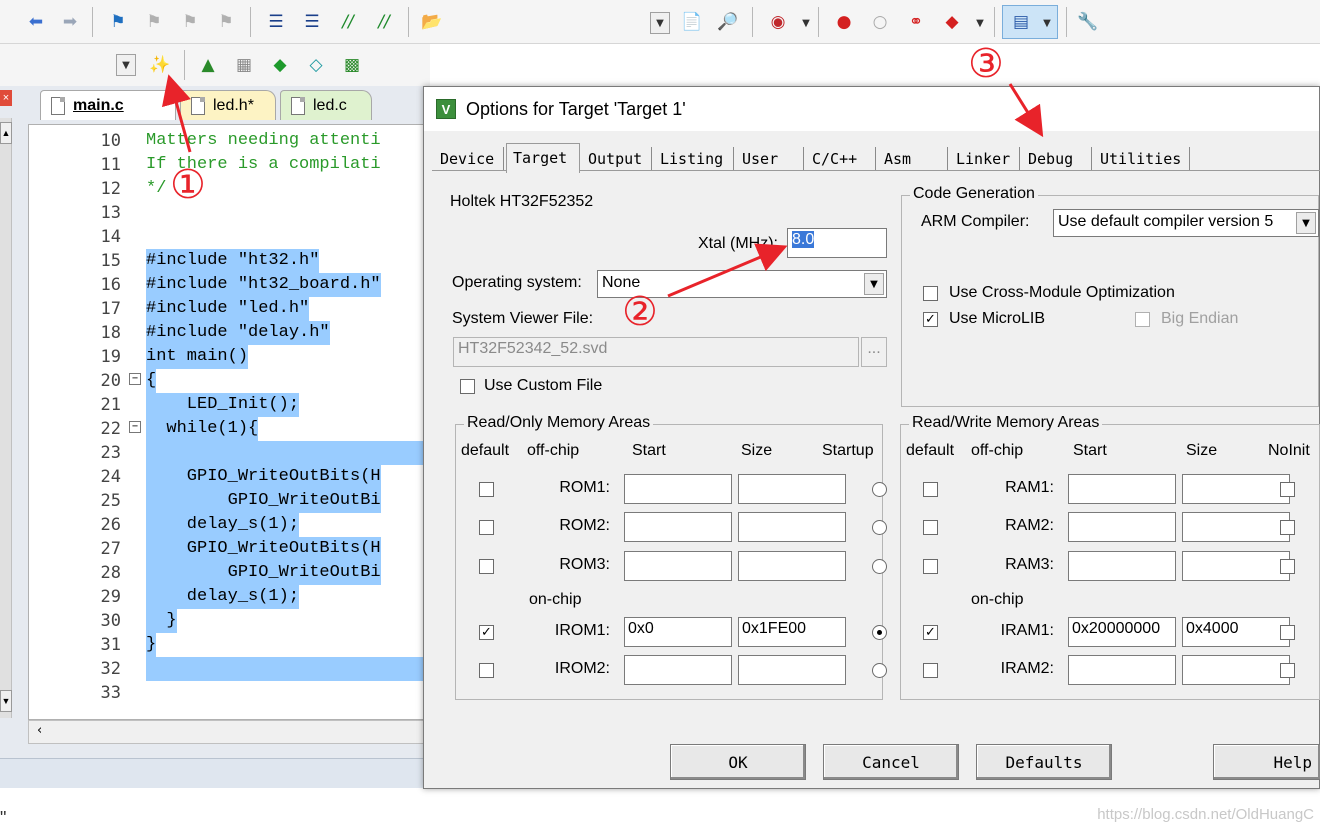 The height and width of the screenshot is (834, 1320). Describe the element at coordinates (986, 64) in the screenshot. I see `annotation-three: ③` at that location.